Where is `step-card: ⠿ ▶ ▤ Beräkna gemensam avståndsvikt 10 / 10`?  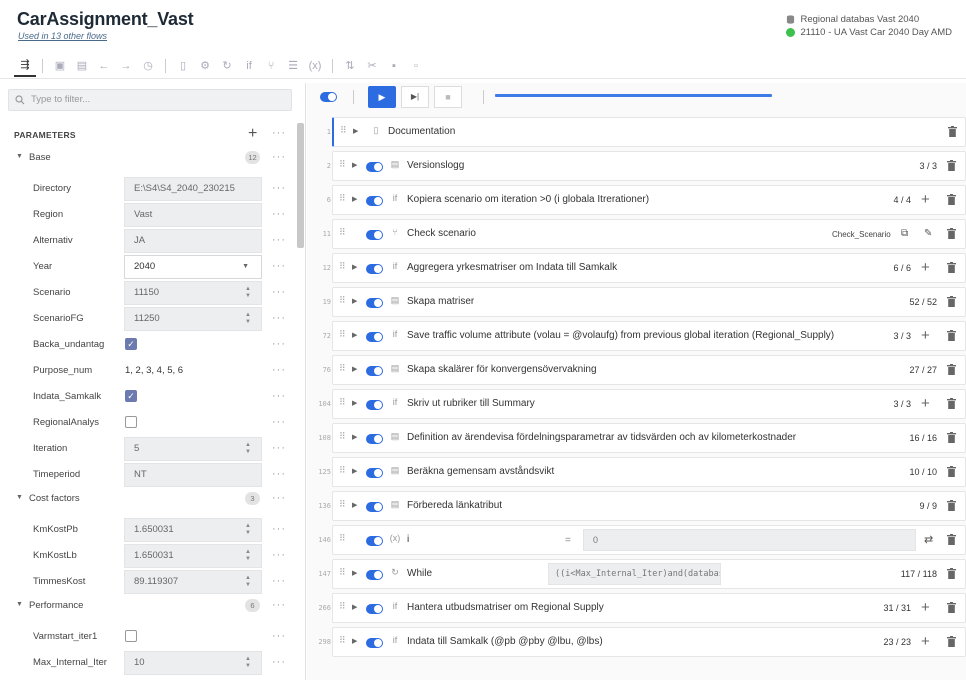
step-card: ⠿ ▶ ▤ Beräkna gemensam avståndsvikt 10 / 10 is located at coordinates (649, 472).